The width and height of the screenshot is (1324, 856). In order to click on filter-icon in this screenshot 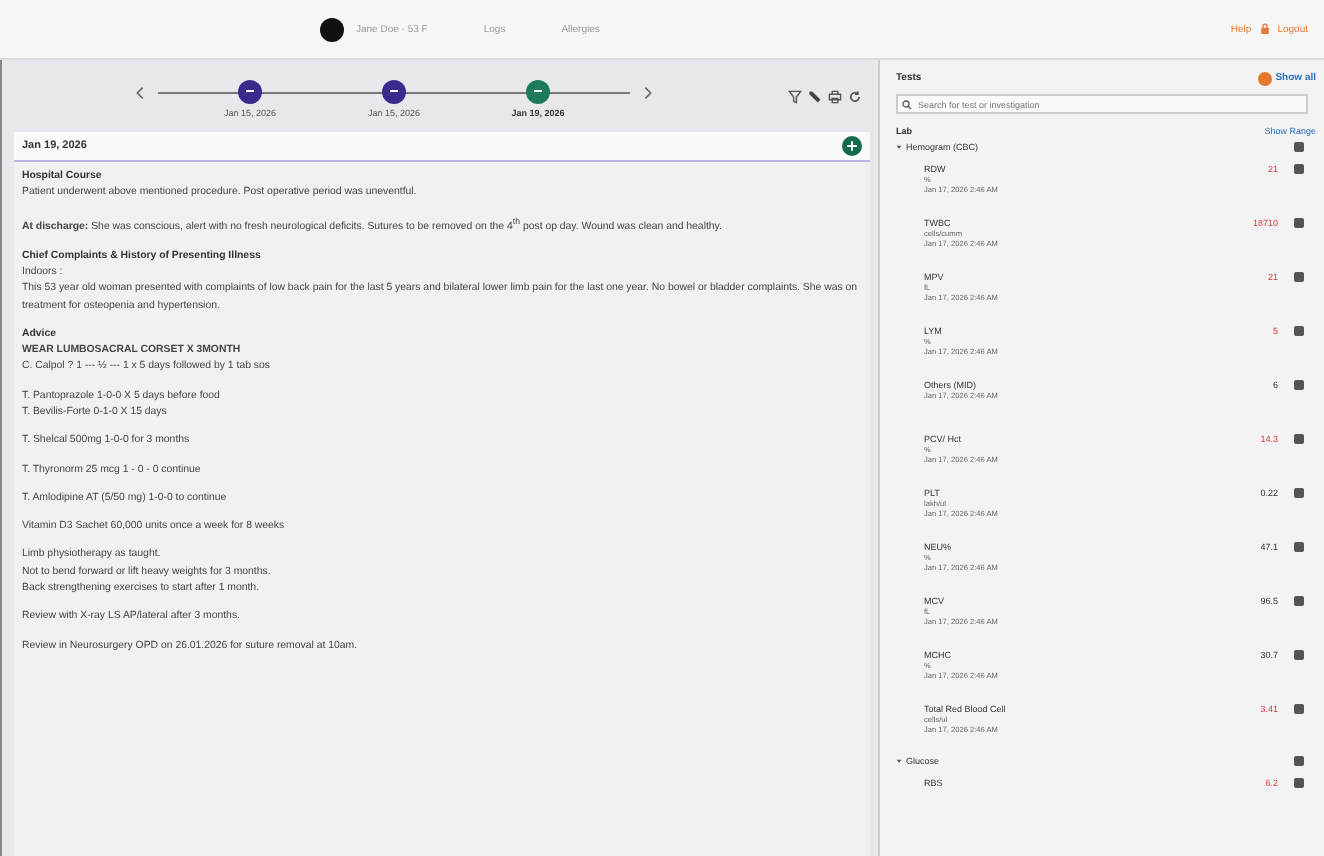, I will do `click(795, 96)`.